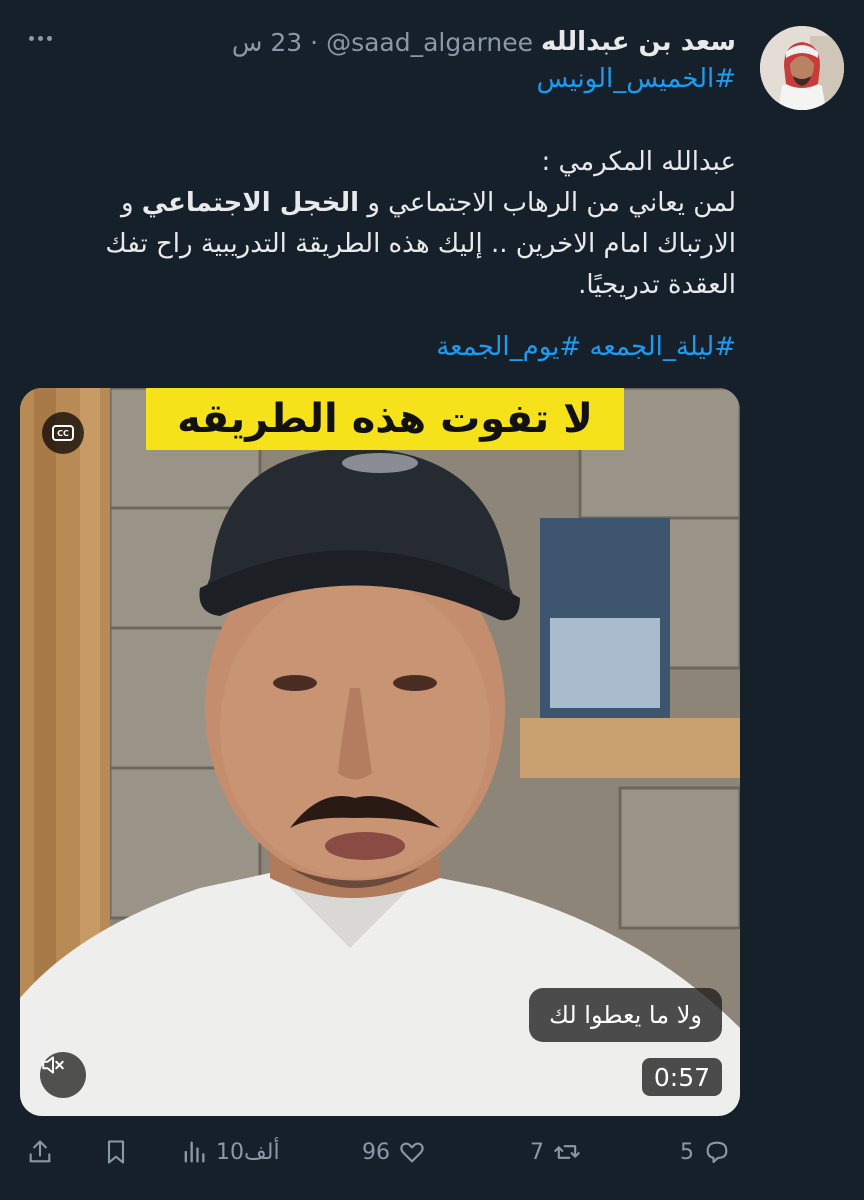 The height and width of the screenshot is (1200, 864). I want to click on reply-button: 5, so click(706, 1152).